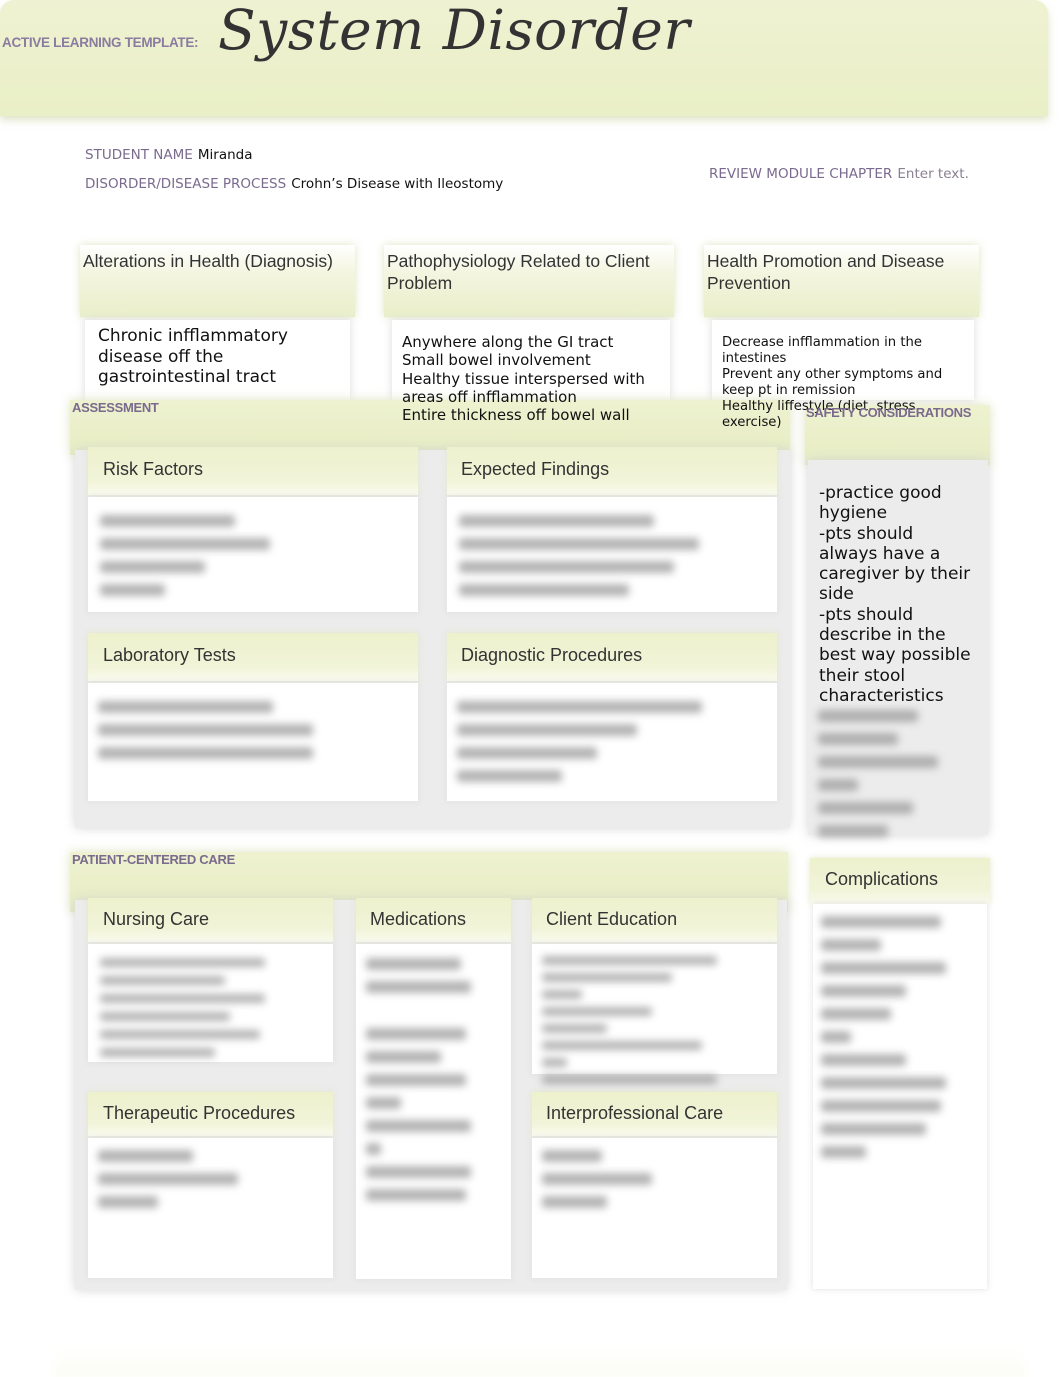  Describe the element at coordinates (153, 469) in the screenshot. I see `risk-factors-title: Risk Factors` at that location.